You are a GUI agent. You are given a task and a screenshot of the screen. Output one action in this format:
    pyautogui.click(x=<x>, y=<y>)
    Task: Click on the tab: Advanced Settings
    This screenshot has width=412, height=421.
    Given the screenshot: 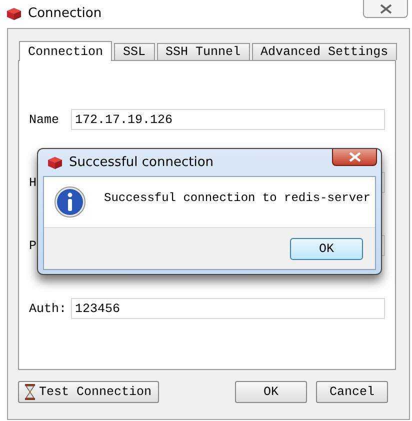 What is the action you would take?
    pyautogui.click(x=325, y=51)
    